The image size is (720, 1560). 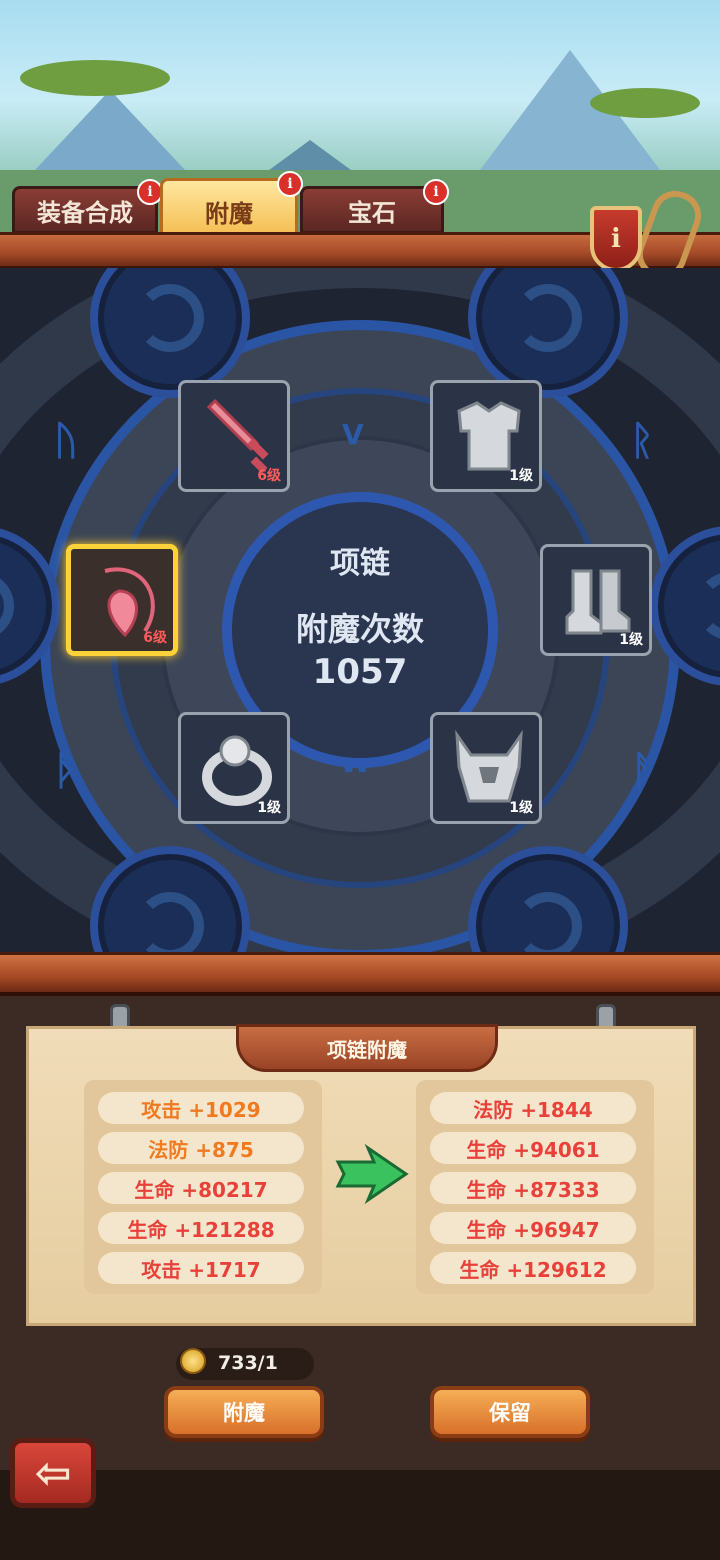 I want to click on rune-icon: V, so click(x=353, y=434).